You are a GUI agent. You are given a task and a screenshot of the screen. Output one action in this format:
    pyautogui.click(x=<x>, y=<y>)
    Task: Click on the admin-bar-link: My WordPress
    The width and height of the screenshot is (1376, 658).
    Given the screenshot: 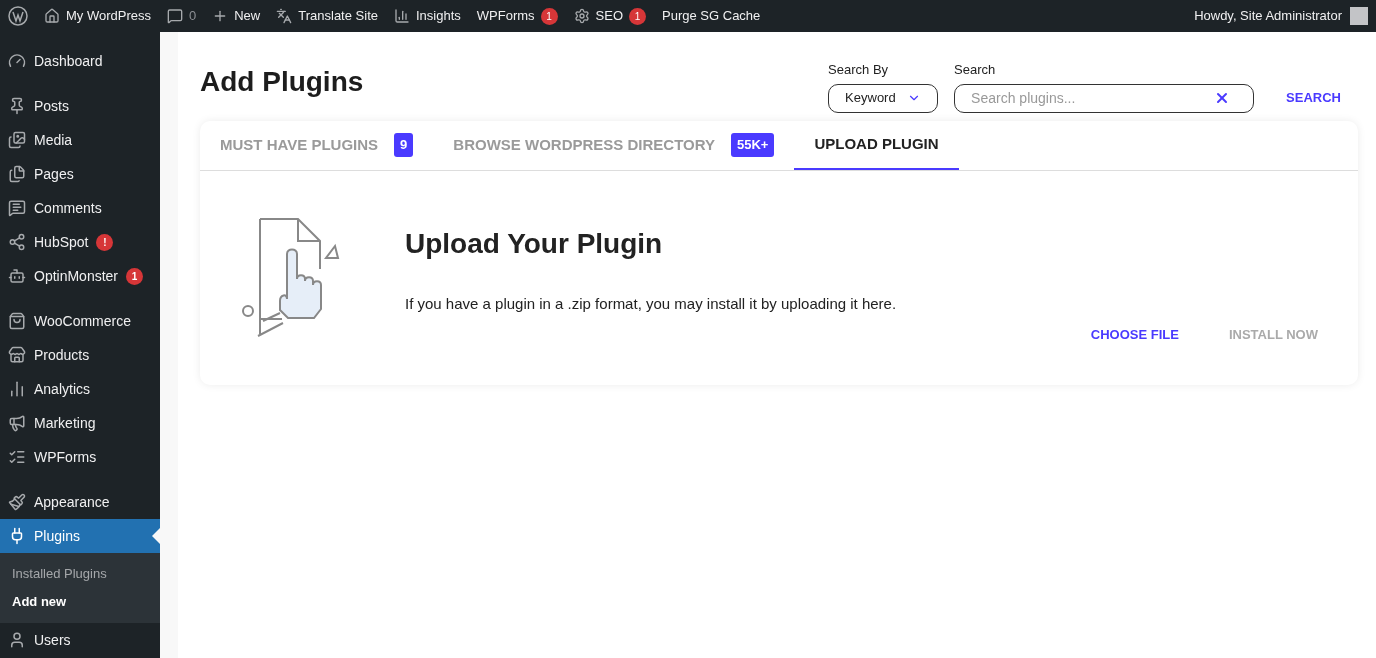 What is the action you would take?
    pyautogui.click(x=97, y=16)
    